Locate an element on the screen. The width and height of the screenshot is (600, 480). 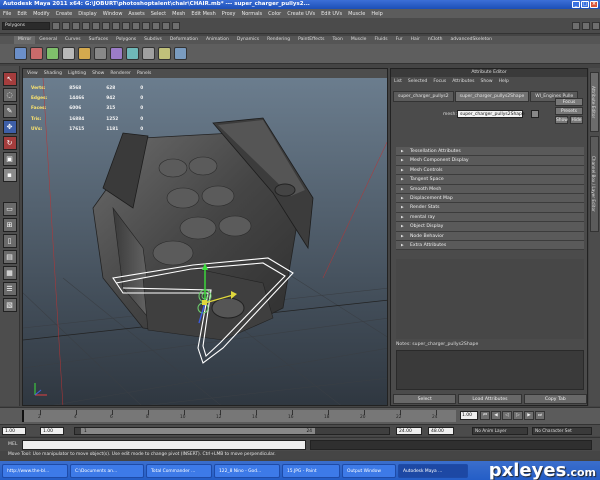
open-scene-icon is located at coordinates (66, 25).